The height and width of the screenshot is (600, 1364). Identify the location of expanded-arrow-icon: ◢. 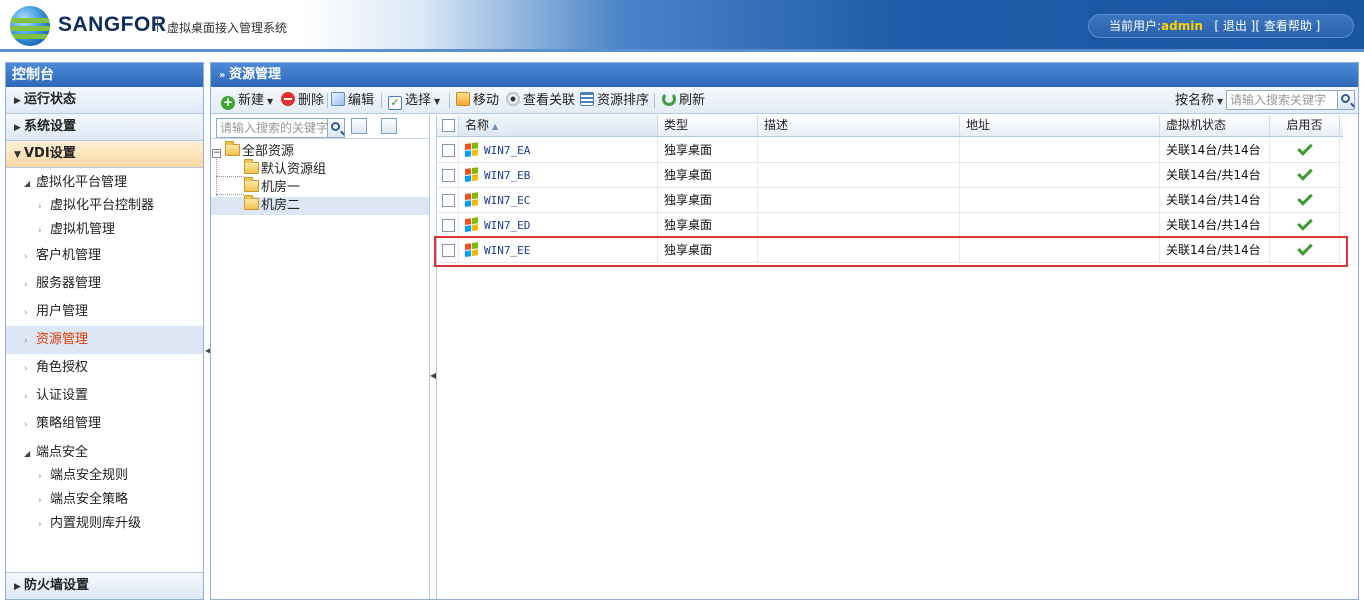
(27, 183).